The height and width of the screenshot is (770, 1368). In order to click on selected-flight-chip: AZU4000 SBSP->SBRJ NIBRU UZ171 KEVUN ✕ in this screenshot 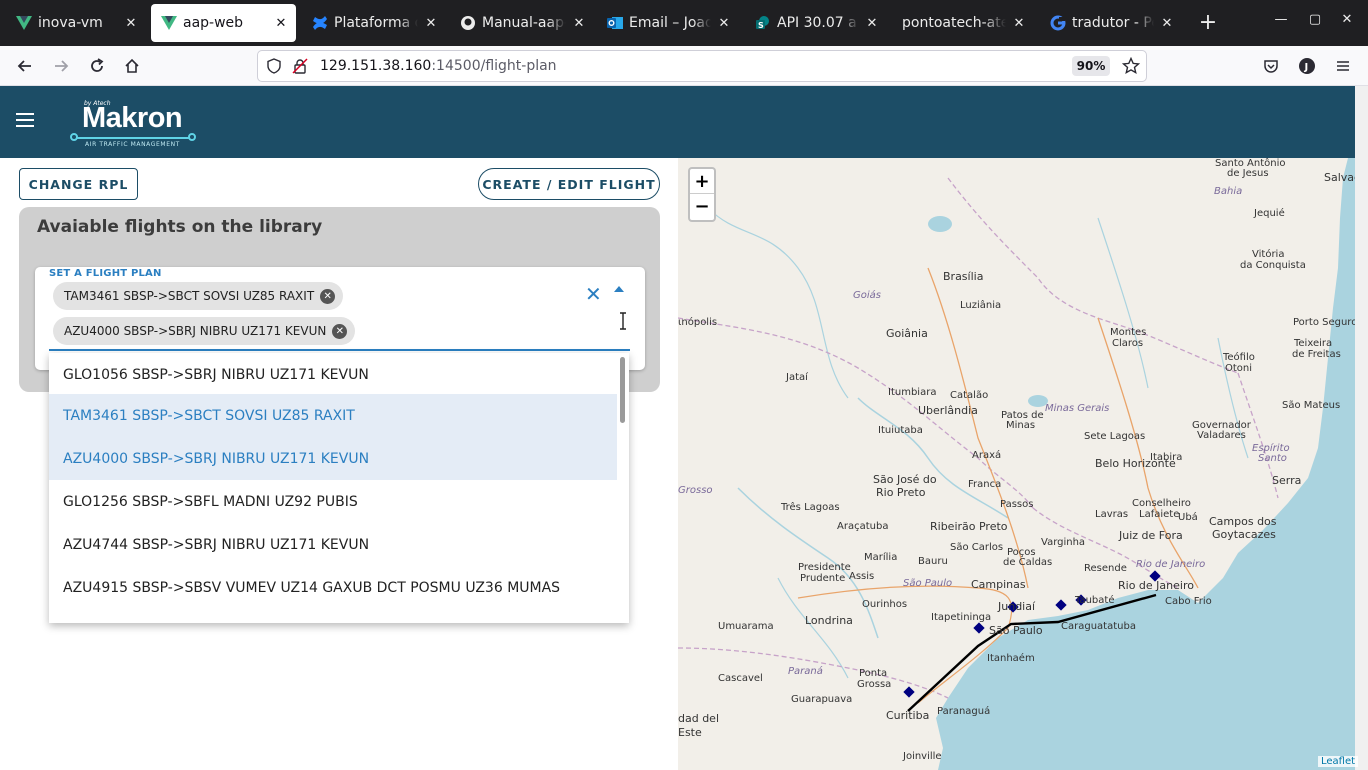, I will do `click(204, 331)`.